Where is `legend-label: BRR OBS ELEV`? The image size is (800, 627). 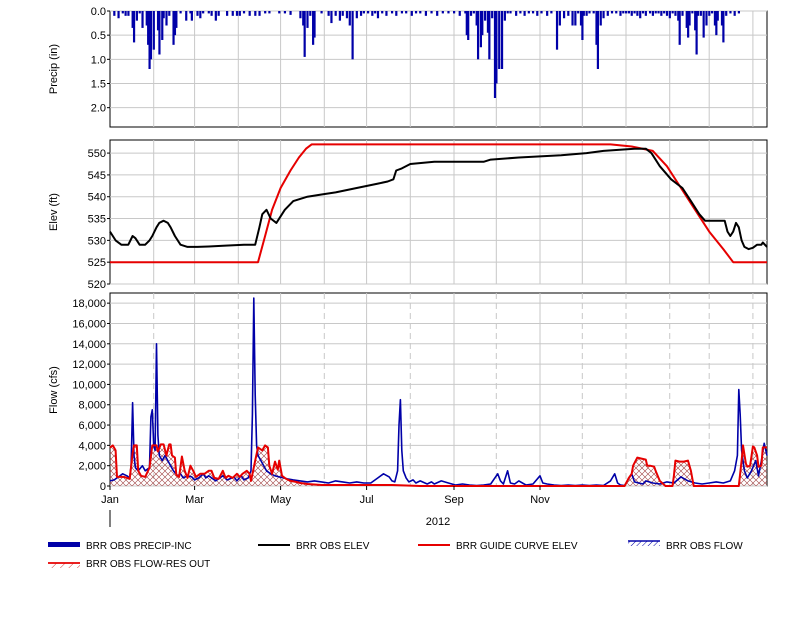 legend-label: BRR OBS ELEV is located at coordinates (333, 546).